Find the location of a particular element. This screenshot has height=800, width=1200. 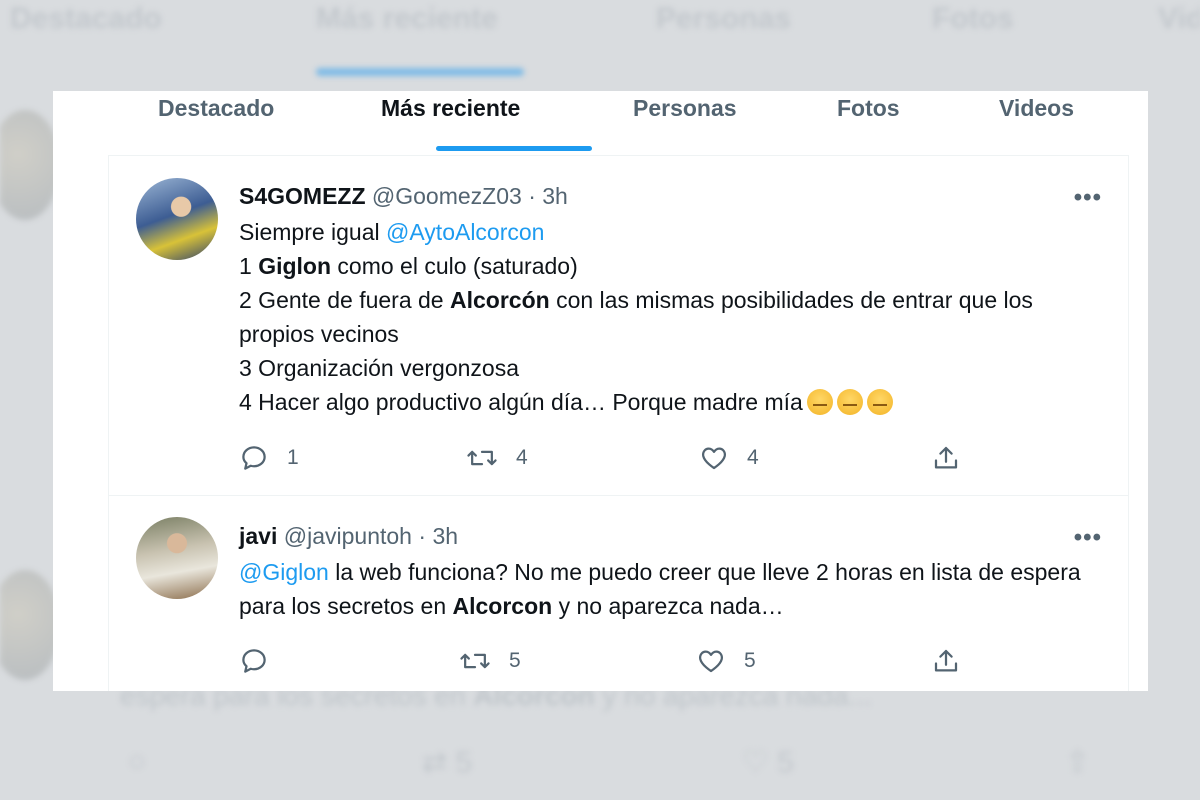

retweet-count: 4 is located at coordinates (522, 457).